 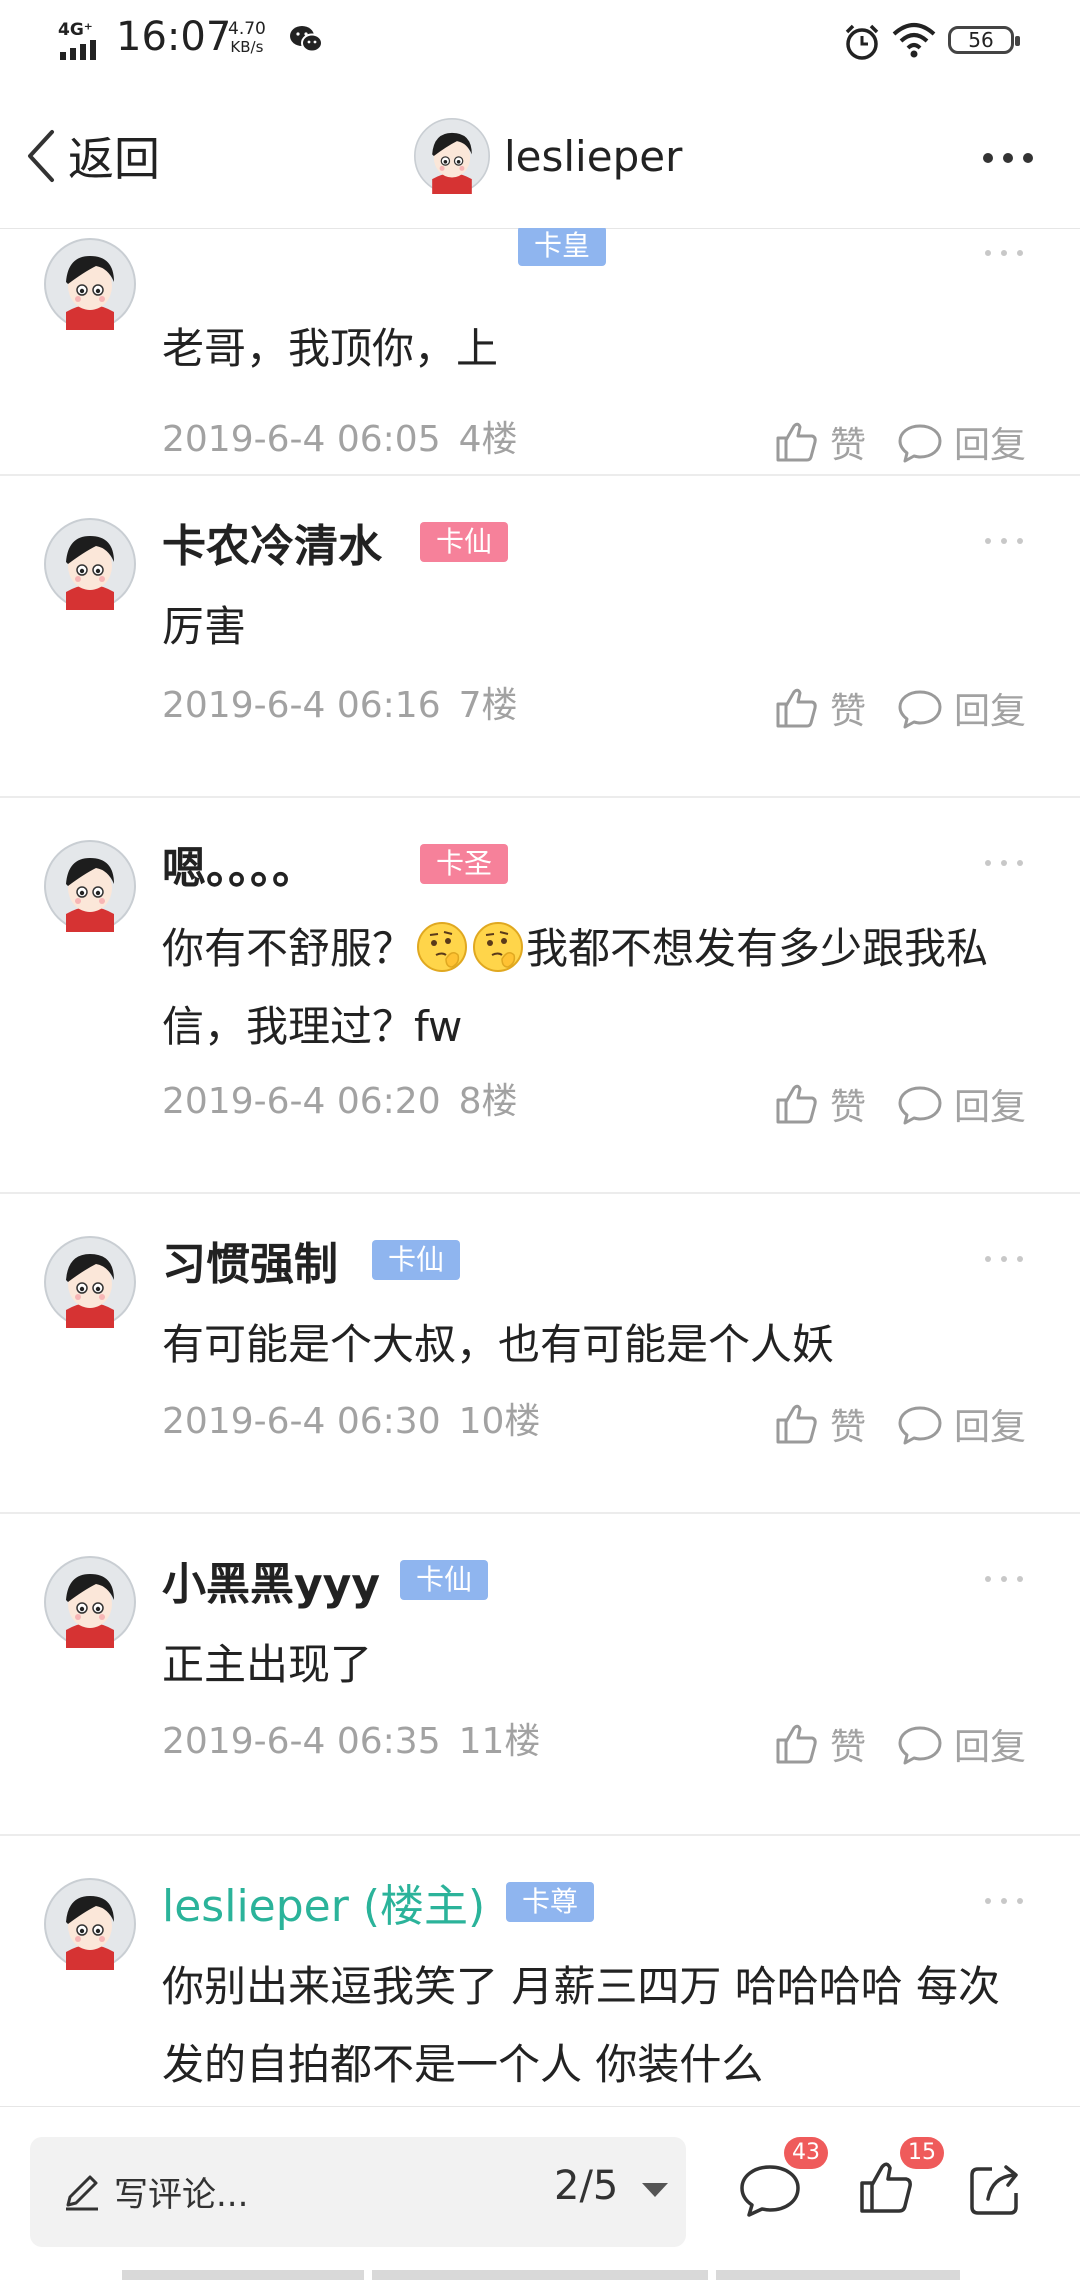 What do you see at coordinates (540, 352) in the screenshot?
I see `comment-item: 卡皇 老哥，我顶你，上 2019-6-4 06:05 4楼 赞 回复` at bounding box center [540, 352].